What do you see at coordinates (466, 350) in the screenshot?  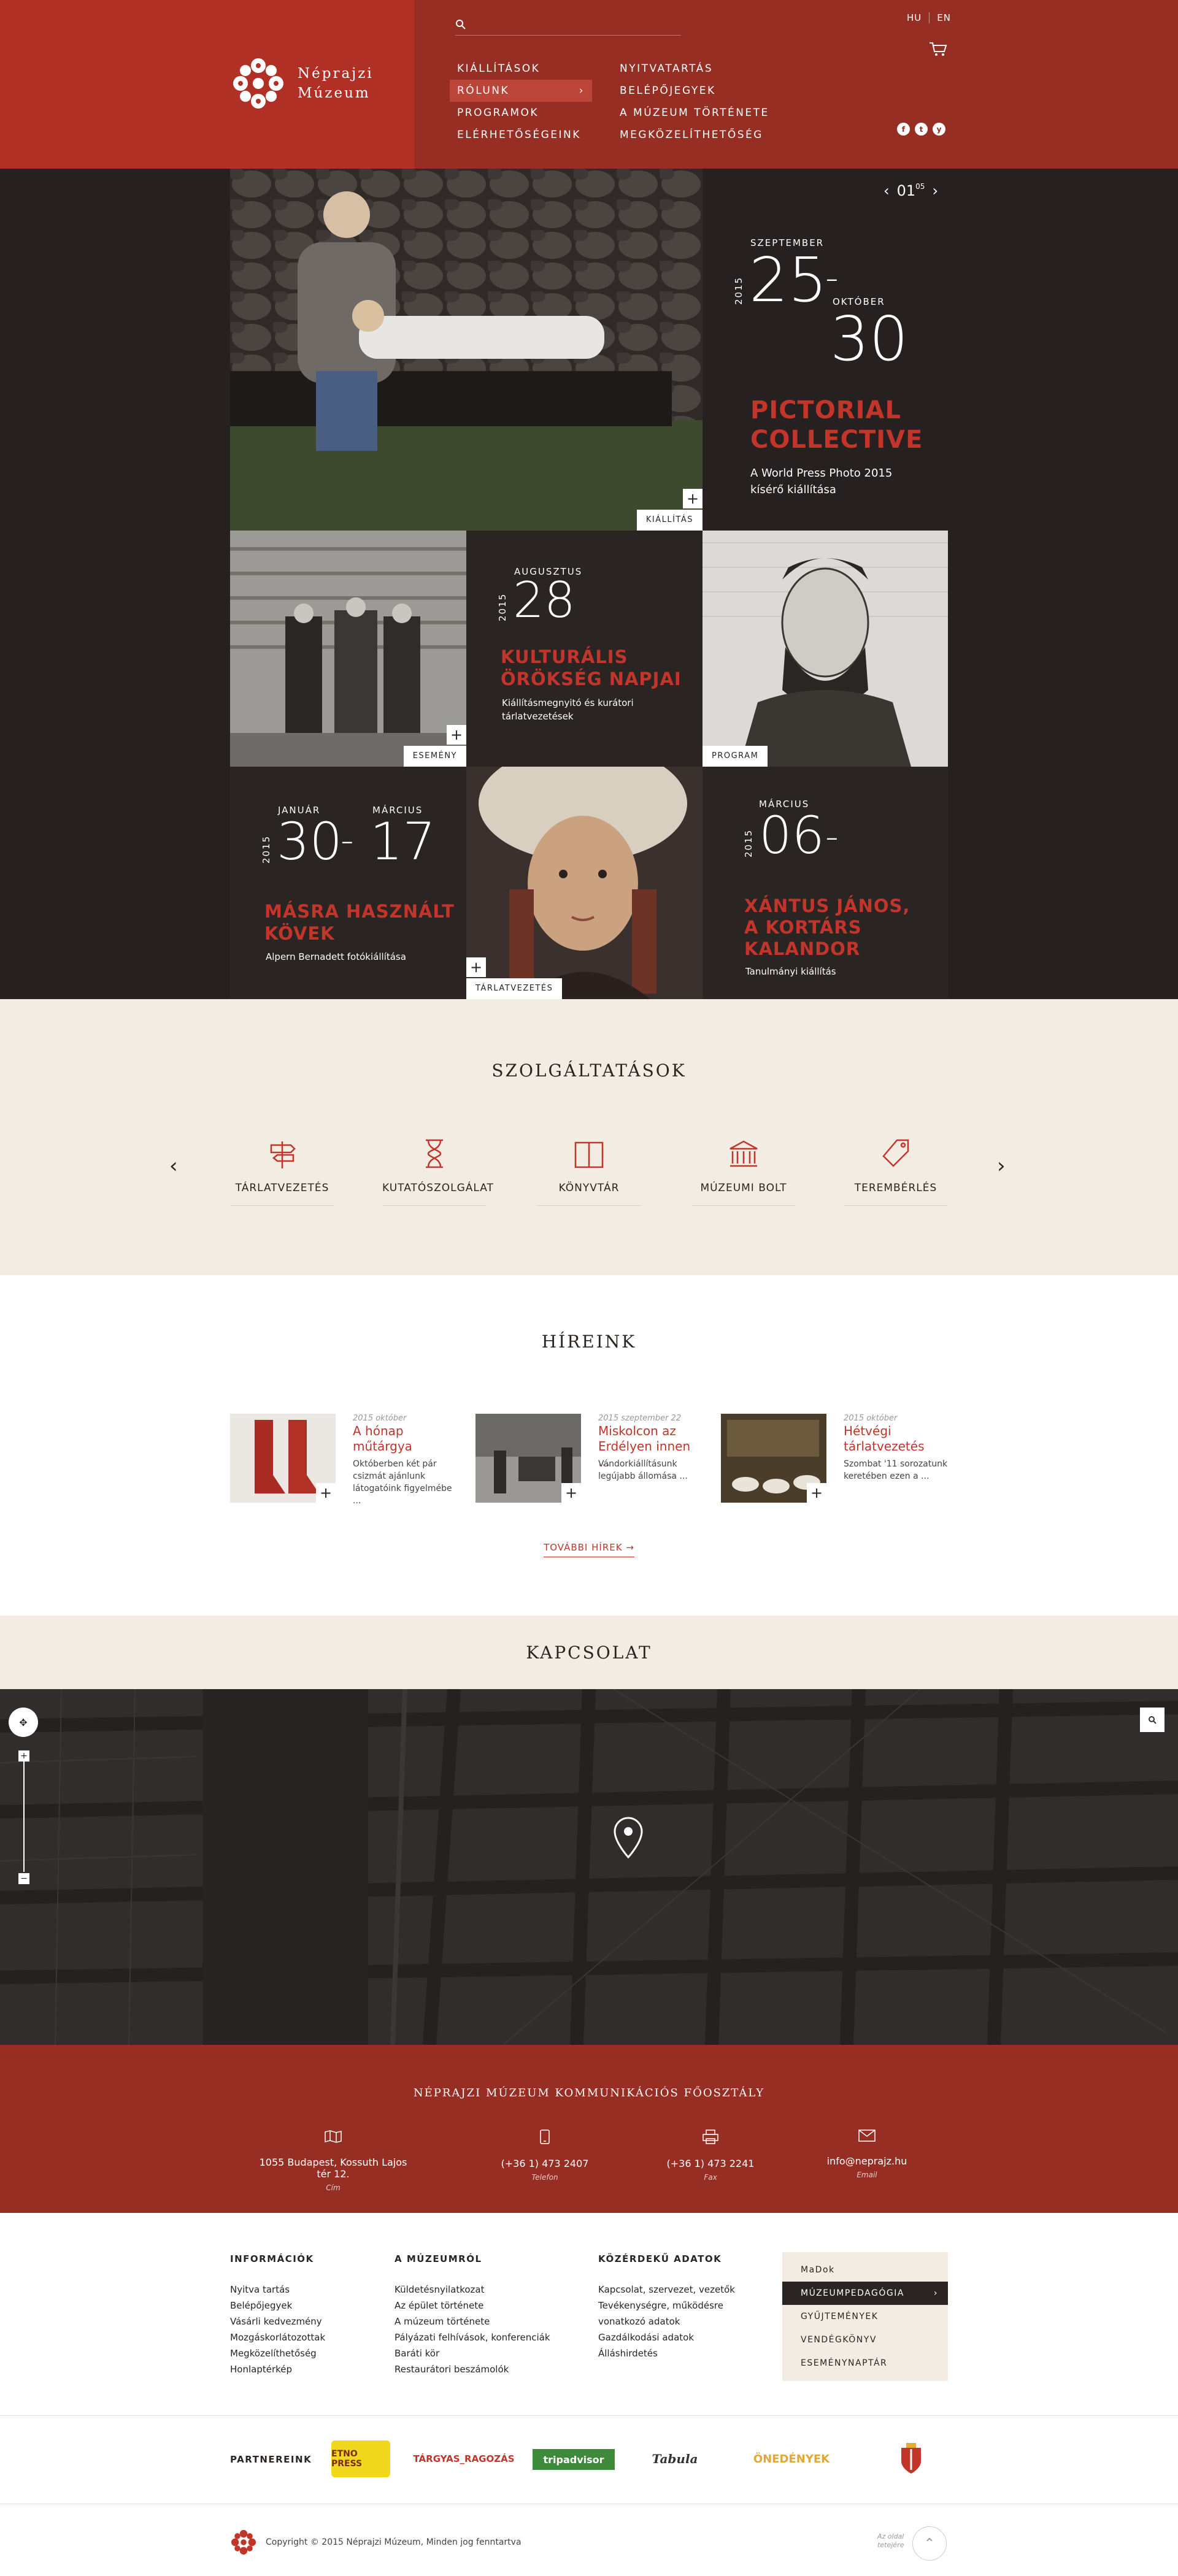 I see `featured-main-image: + KIÁLLÍTÁS` at bounding box center [466, 350].